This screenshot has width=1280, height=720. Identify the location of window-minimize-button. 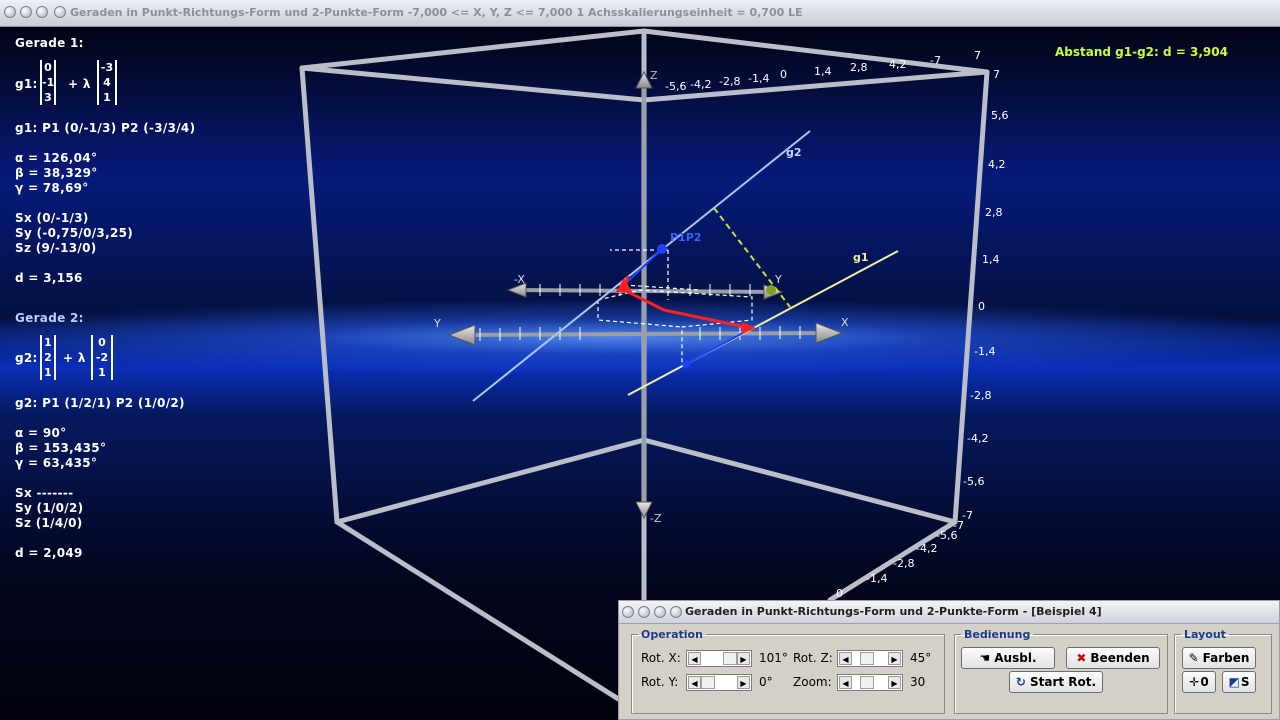
(26, 12).